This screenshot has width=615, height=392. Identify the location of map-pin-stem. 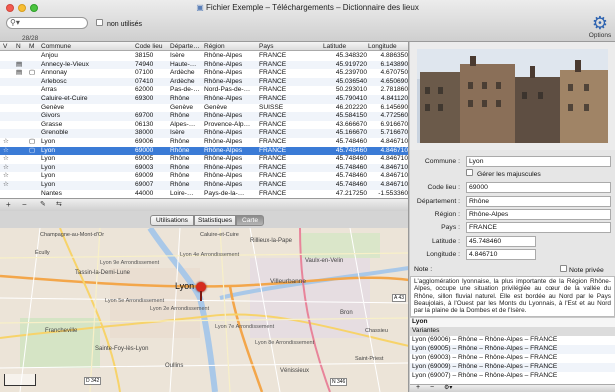
(201, 296).